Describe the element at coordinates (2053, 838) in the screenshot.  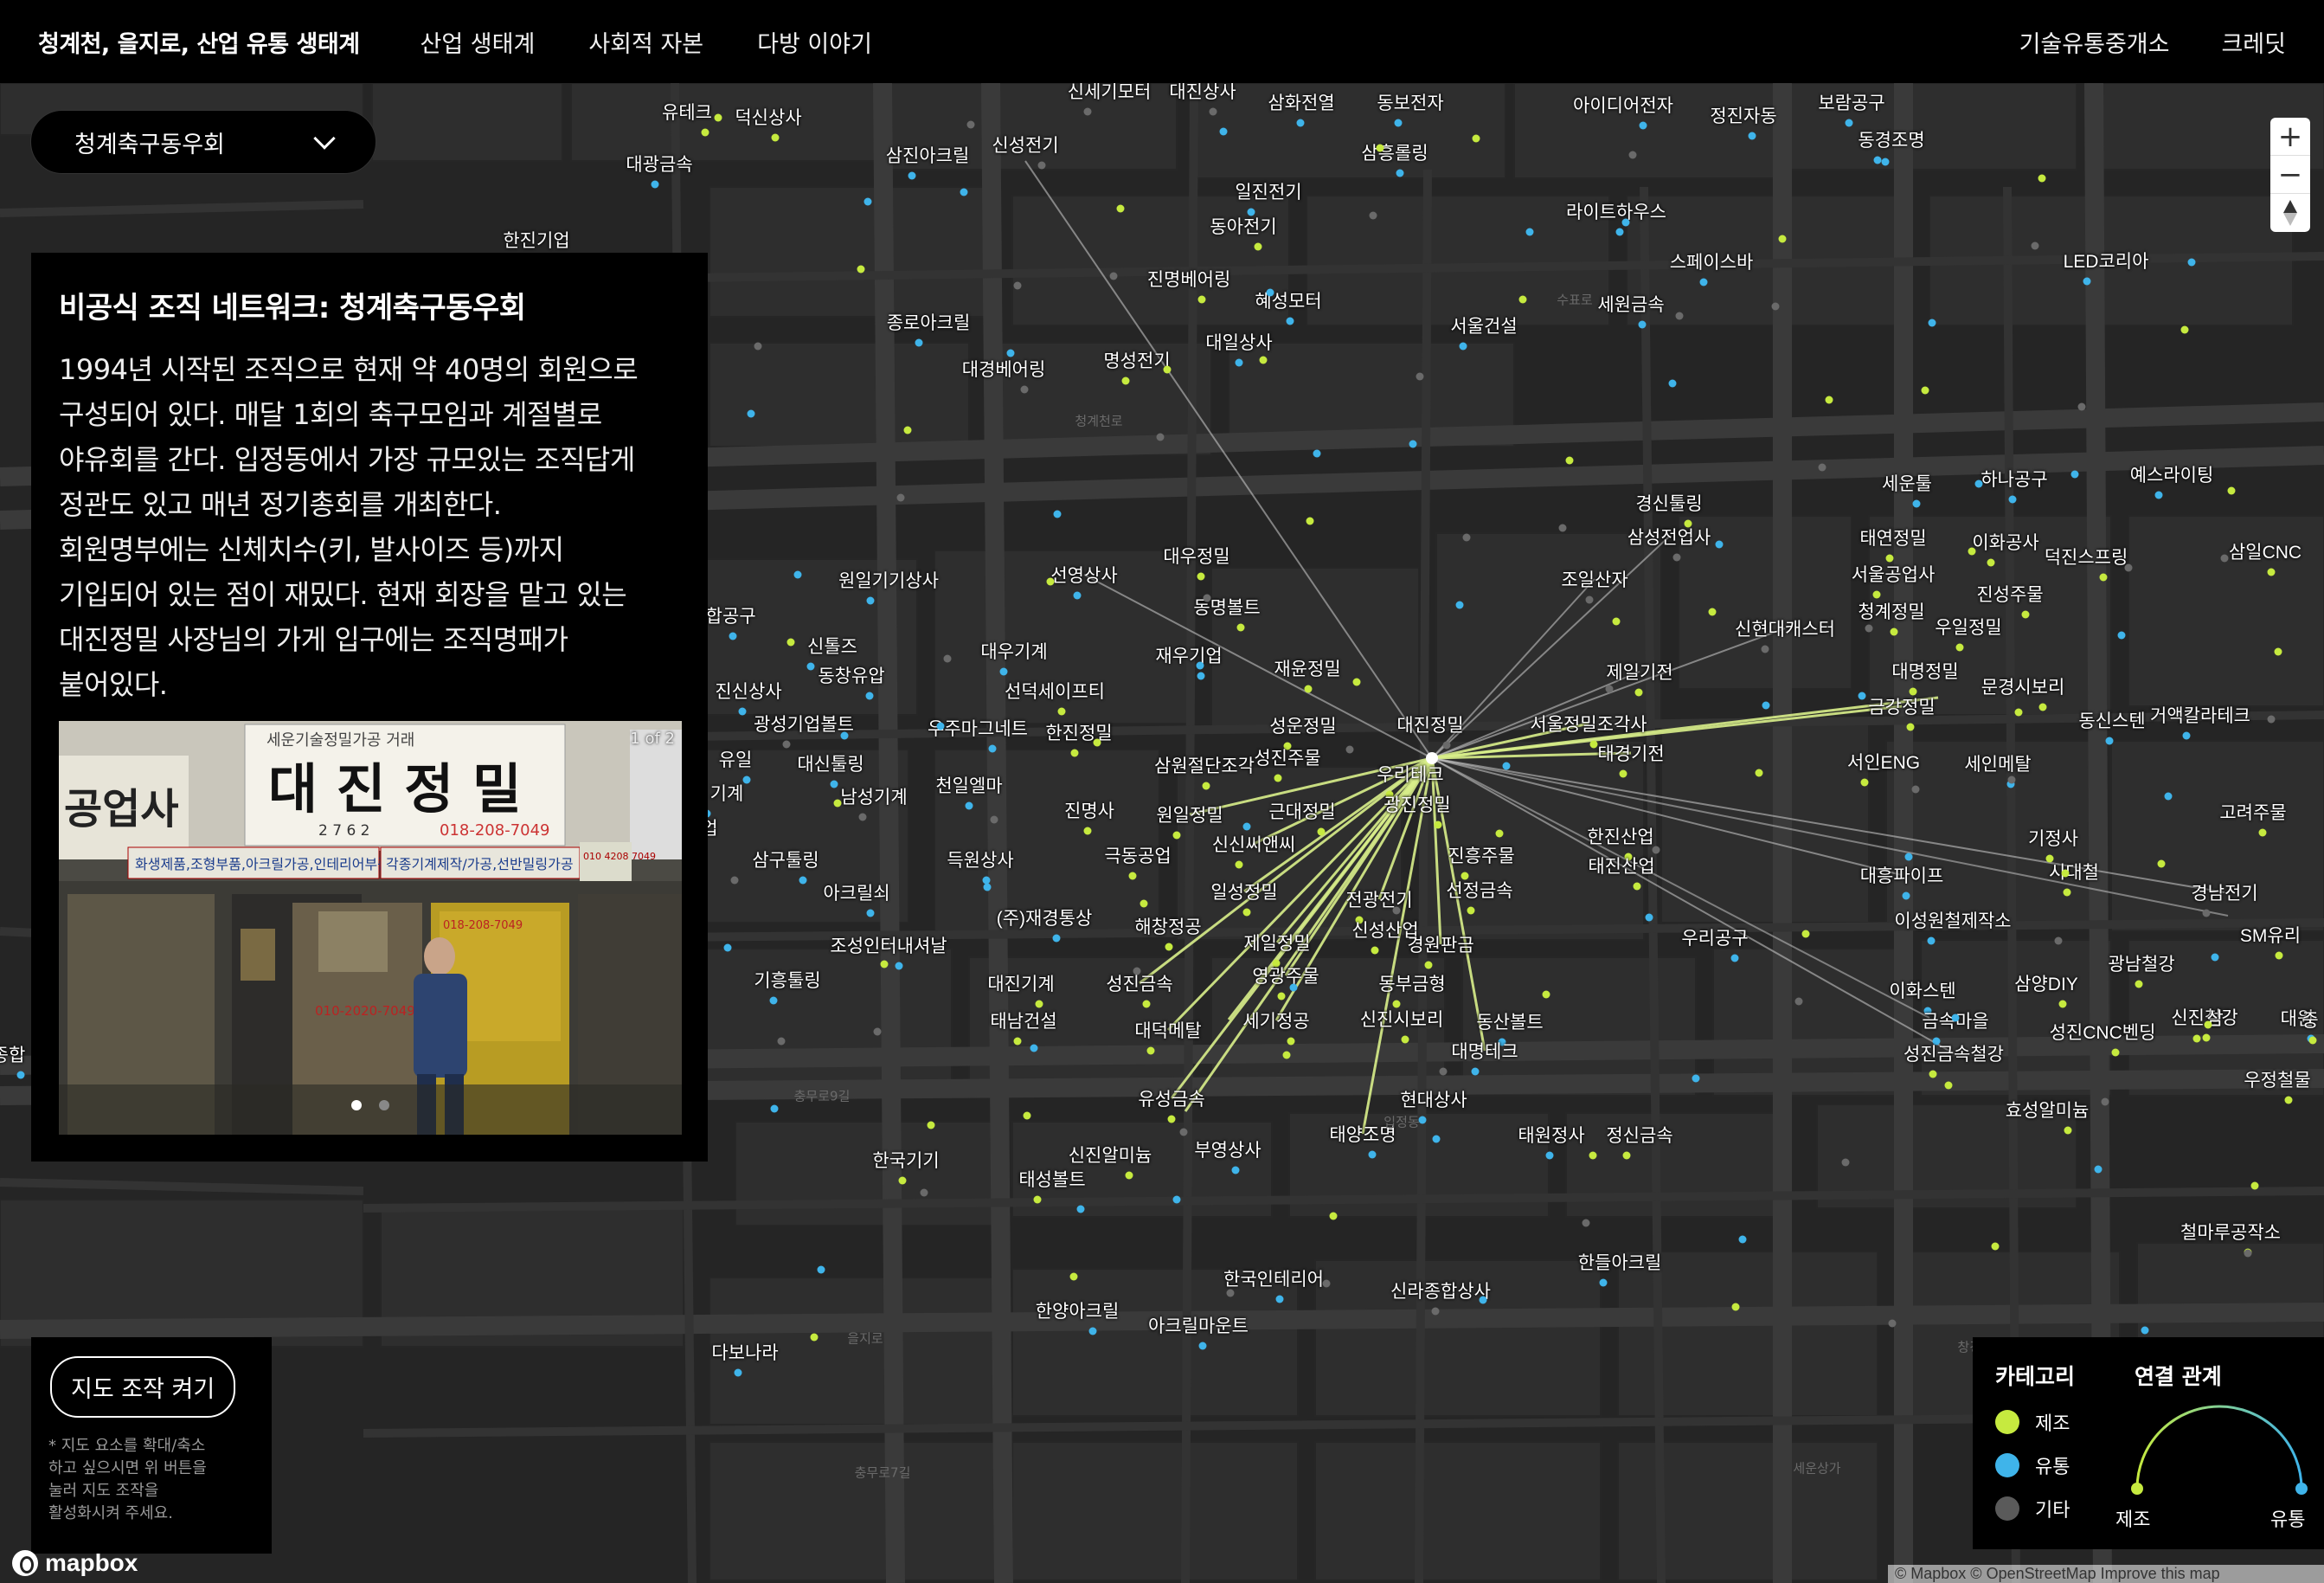
I see `place-label: 기정사` at that location.